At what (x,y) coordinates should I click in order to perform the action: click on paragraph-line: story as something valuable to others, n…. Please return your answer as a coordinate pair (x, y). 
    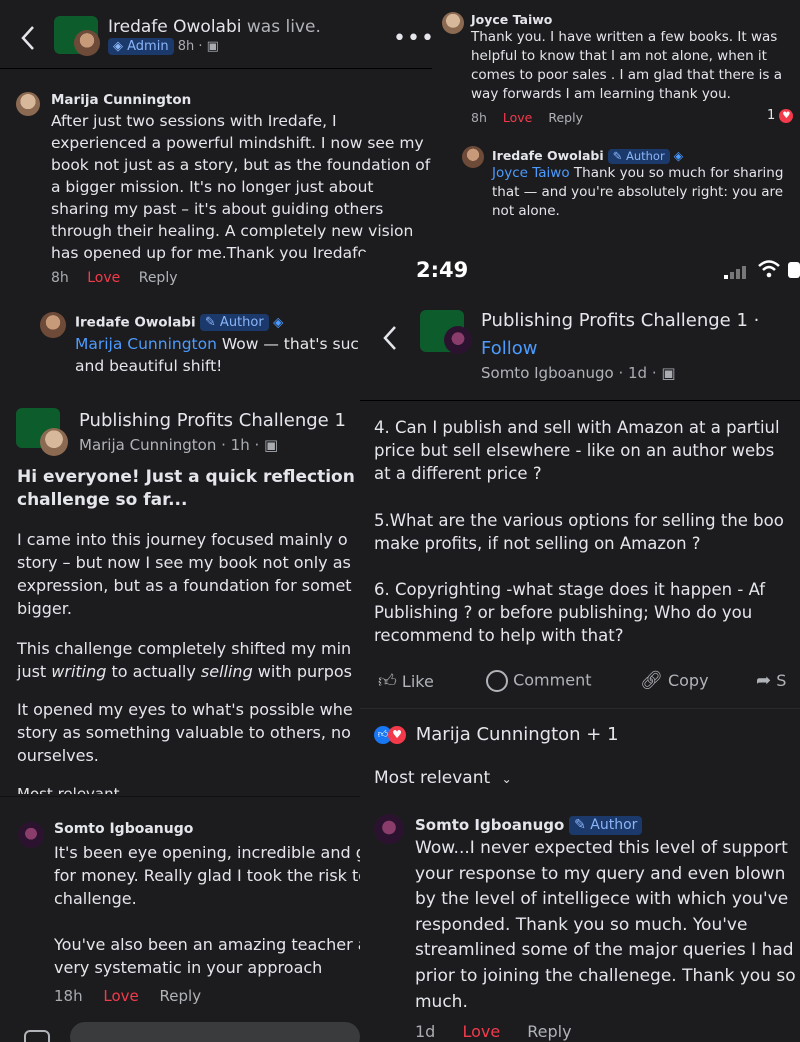
    Looking at the image, I should click on (184, 732).